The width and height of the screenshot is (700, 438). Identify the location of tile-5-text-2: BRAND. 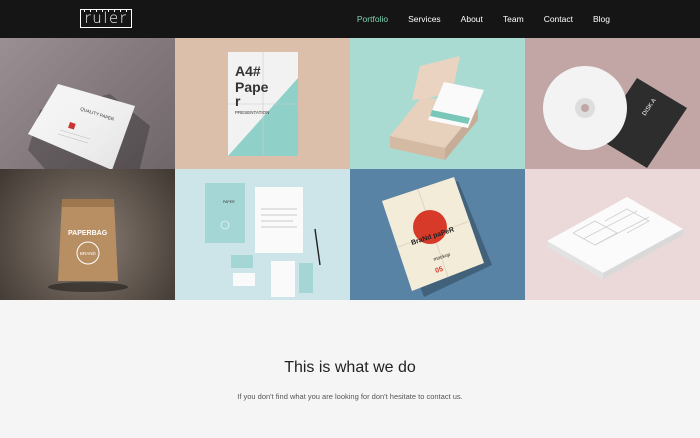
(88, 253).